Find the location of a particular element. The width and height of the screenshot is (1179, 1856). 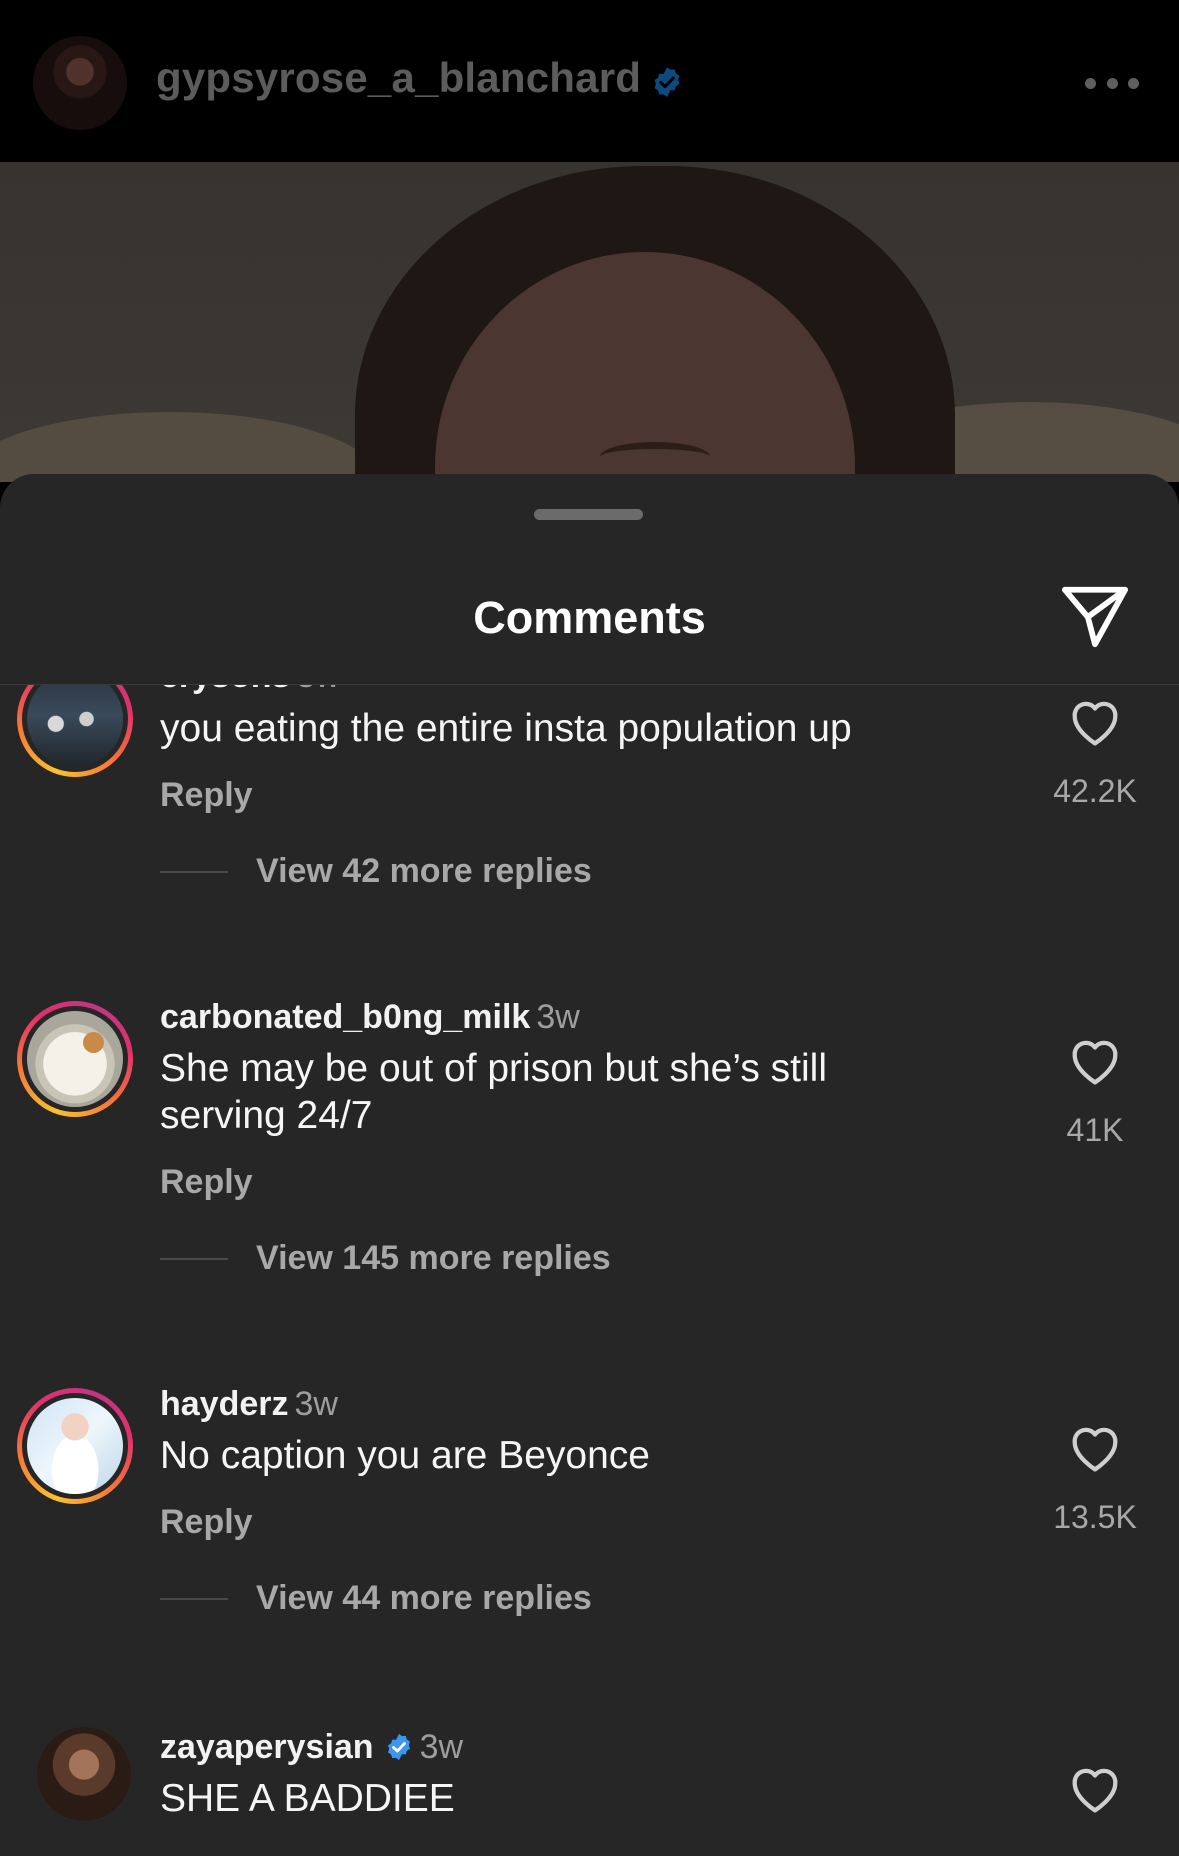

comment-text: No caption you are Beyonce is located at coordinates (405, 1455).